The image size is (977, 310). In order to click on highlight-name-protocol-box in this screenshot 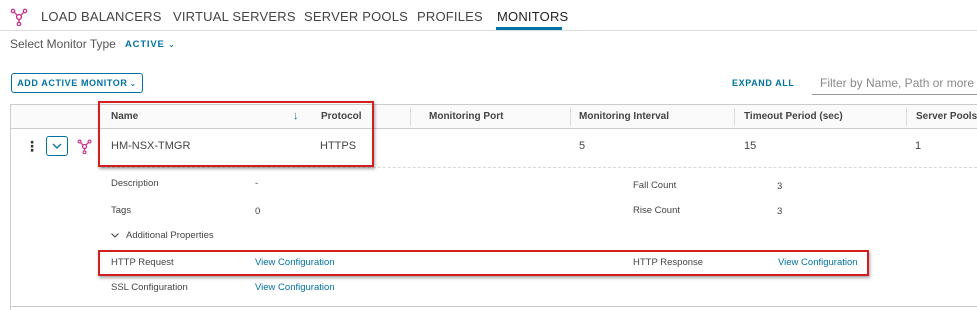, I will do `click(236, 134)`.